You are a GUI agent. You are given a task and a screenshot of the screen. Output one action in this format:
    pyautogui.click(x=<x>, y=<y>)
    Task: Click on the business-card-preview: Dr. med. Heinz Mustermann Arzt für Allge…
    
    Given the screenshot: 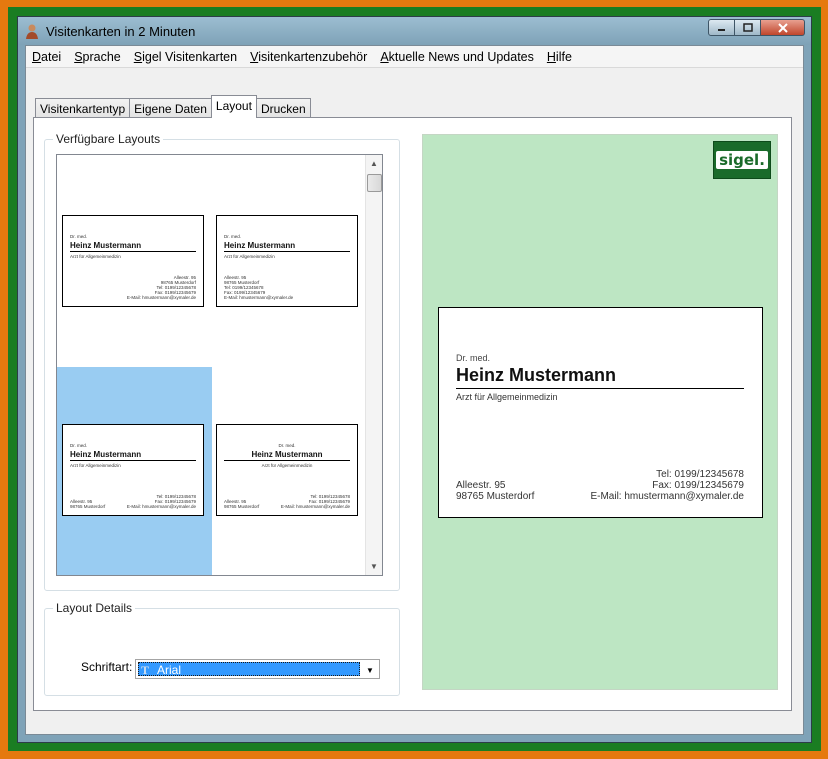 What is the action you would take?
    pyautogui.click(x=600, y=412)
    